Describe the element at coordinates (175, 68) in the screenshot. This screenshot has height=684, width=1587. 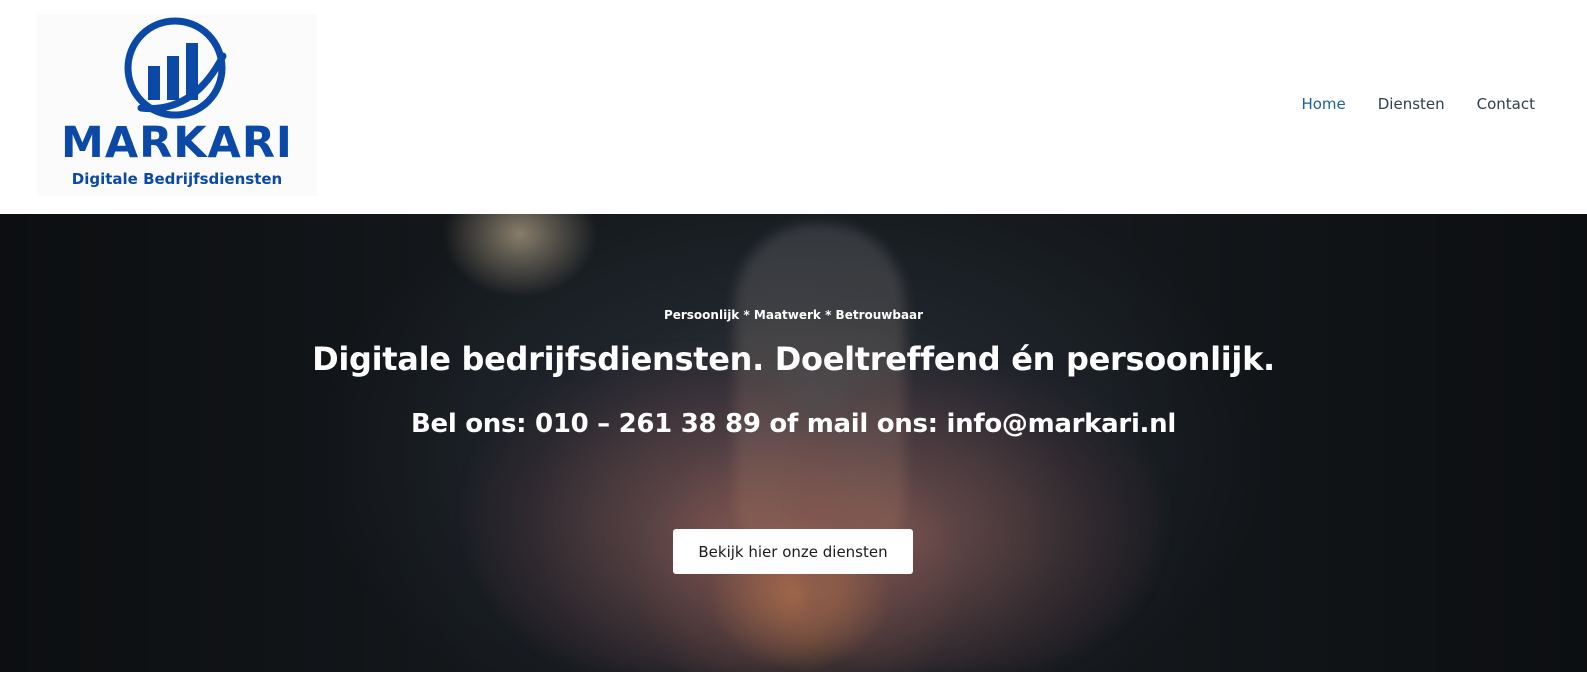
I see `bar-chart-circle-icon` at that location.